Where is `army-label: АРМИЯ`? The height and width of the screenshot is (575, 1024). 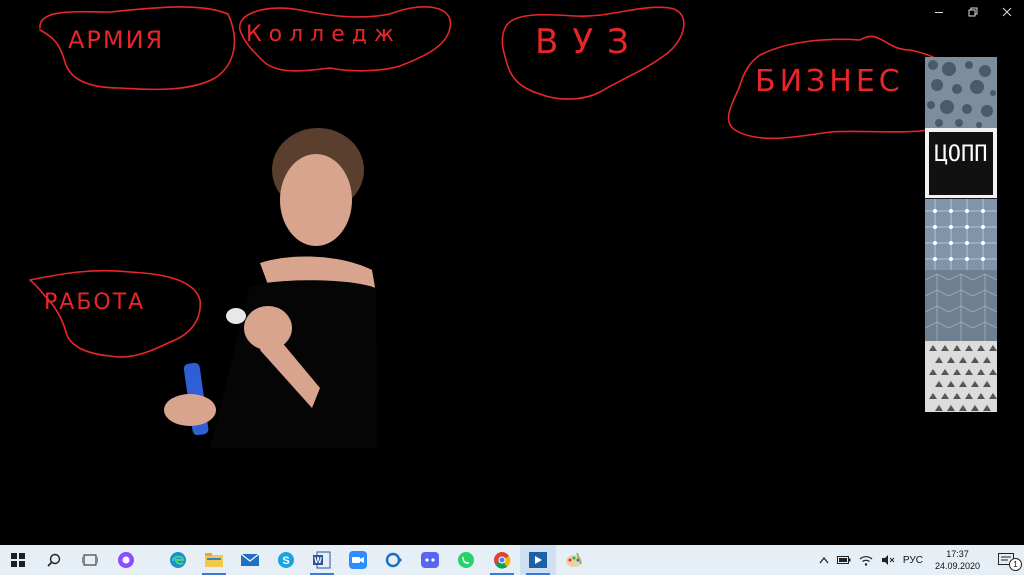
army-label: АРМИЯ is located at coordinates (116, 40).